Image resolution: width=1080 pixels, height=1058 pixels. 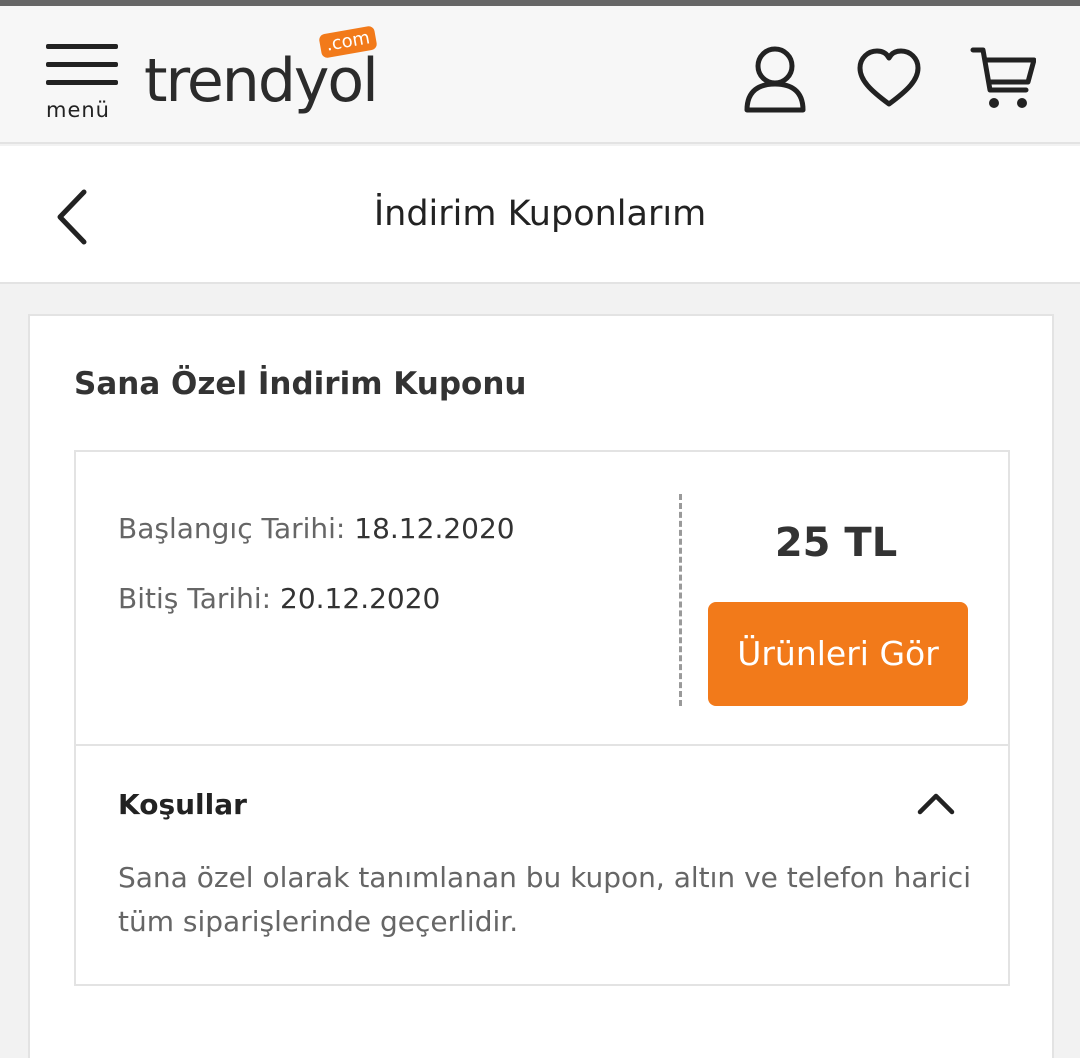 What do you see at coordinates (838, 654) in the screenshot?
I see `see-products-button: Ürünleri Gör` at bounding box center [838, 654].